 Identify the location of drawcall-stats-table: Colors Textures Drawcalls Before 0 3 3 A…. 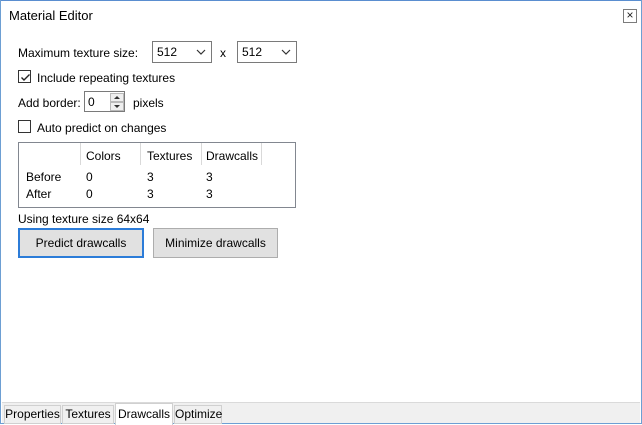
(157, 175).